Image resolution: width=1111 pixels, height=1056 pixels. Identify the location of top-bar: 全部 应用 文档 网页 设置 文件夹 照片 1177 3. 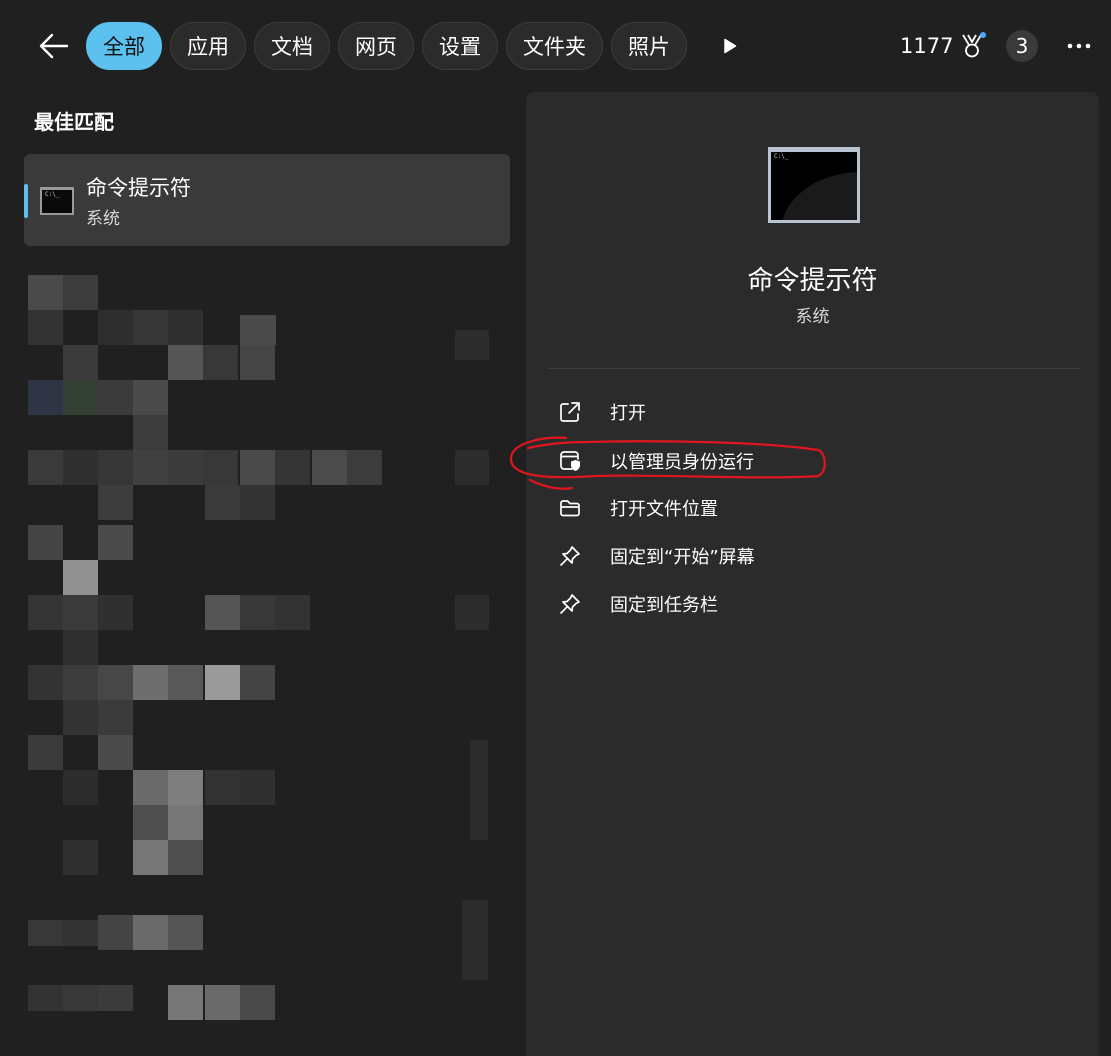
(555, 46).